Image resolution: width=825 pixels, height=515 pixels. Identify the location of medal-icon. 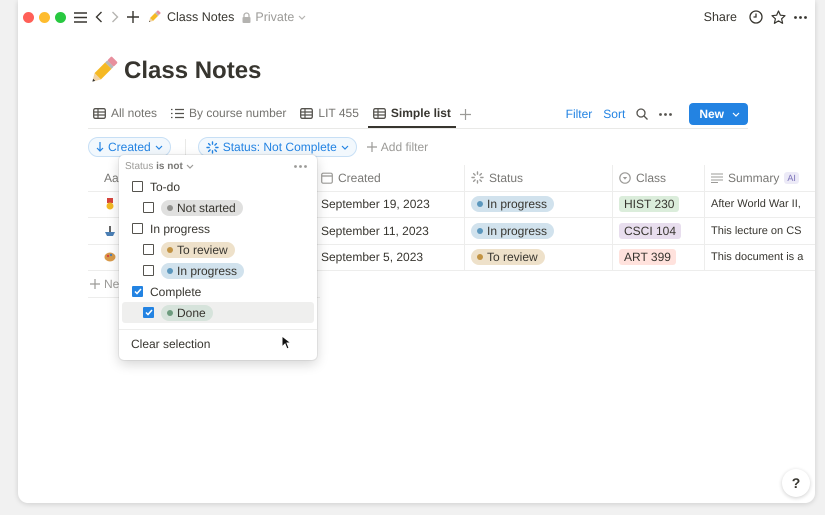
(110, 204).